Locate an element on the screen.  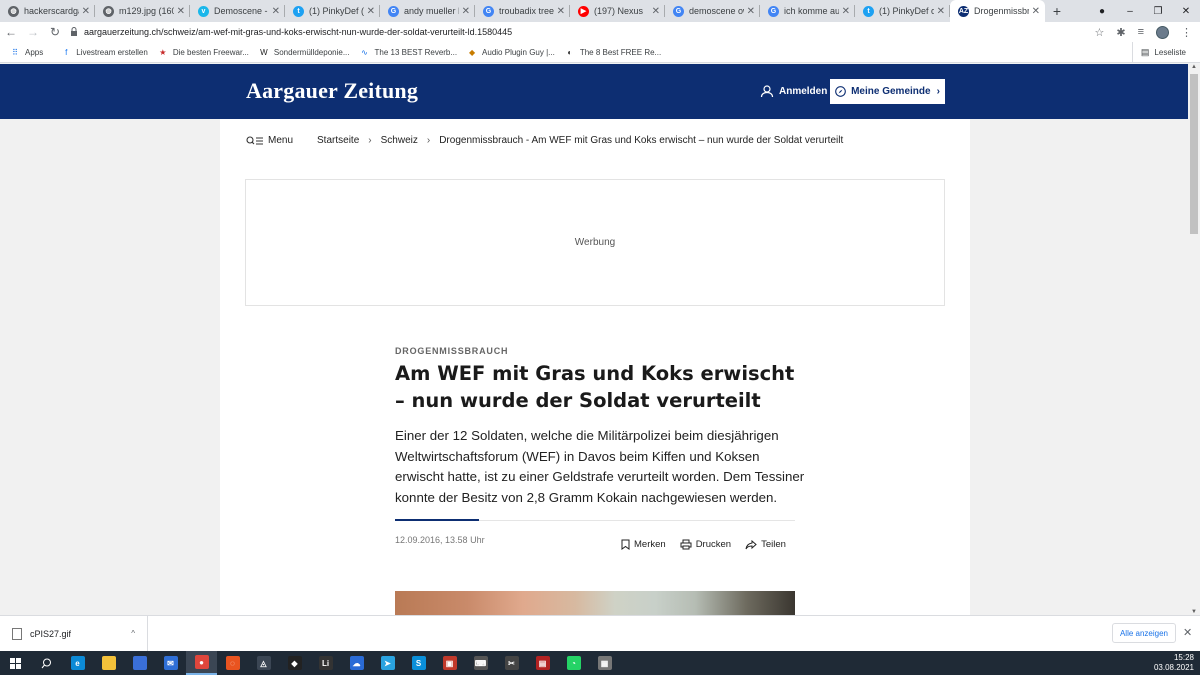
taskbar-app-app: ▣ is located at coordinates (449, 663).